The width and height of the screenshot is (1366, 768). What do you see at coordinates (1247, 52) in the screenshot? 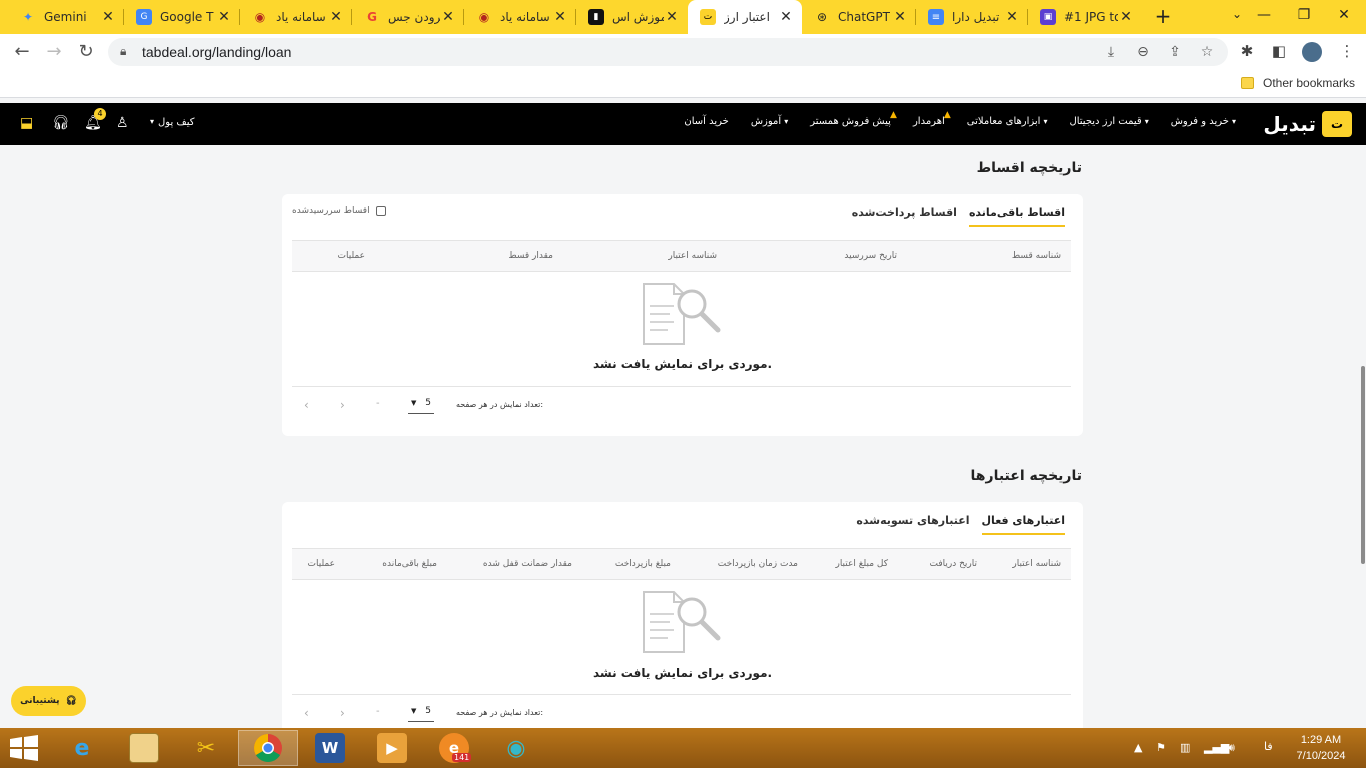
I see `extensions-icon: ✱` at bounding box center [1247, 52].